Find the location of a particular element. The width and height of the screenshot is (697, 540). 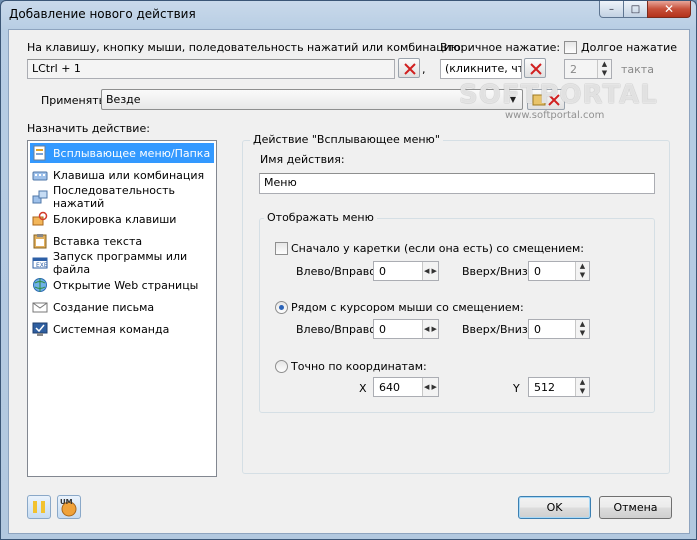

mouse-radio is located at coordinates (281, 307).